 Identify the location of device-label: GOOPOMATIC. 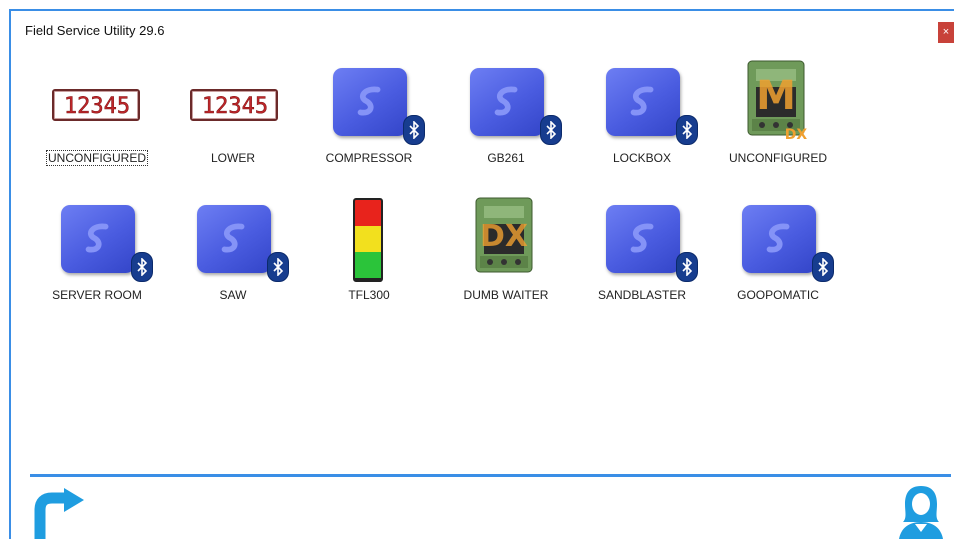
(778, 295).